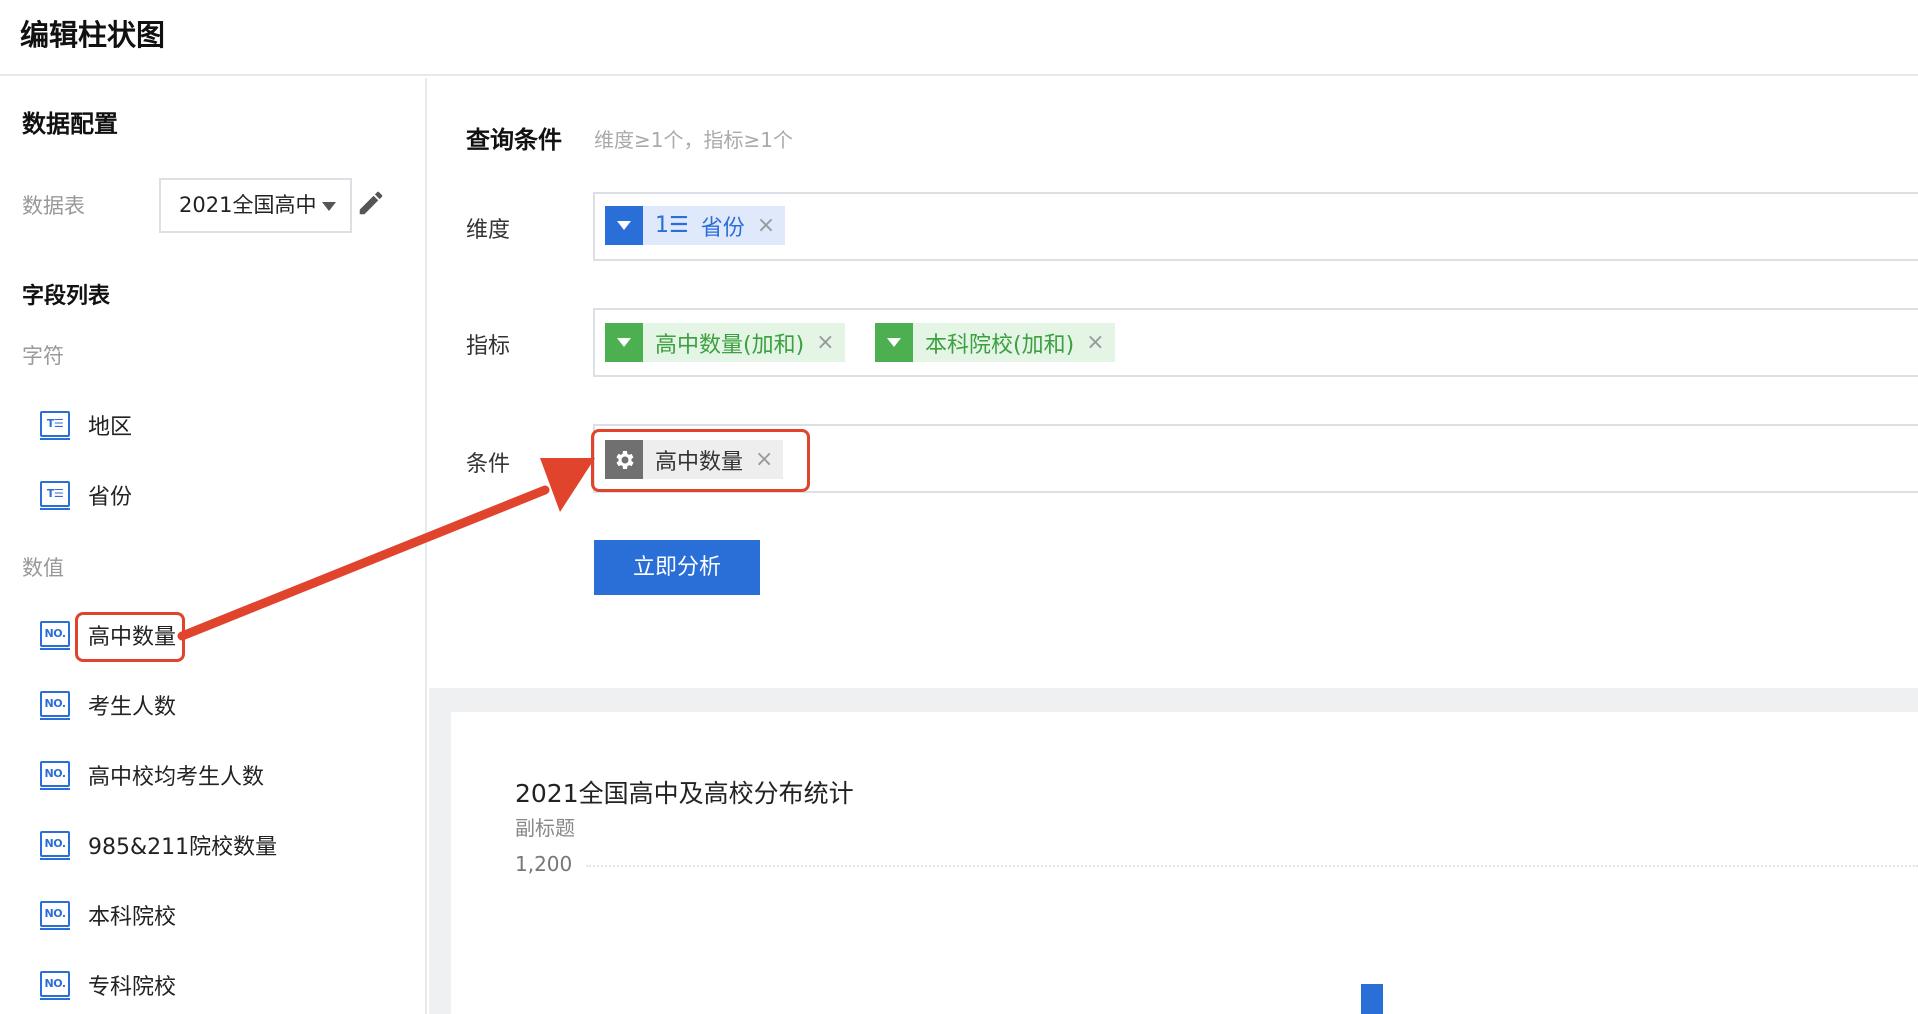 The image size is (1918, 1014). Describe the element at coordinates (363, 563) in the screenshot. I see `arrow-shaft` at that location.